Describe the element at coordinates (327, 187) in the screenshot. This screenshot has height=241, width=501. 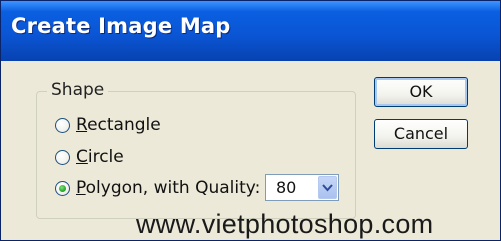
I see `chevron-down-icon` at that location.